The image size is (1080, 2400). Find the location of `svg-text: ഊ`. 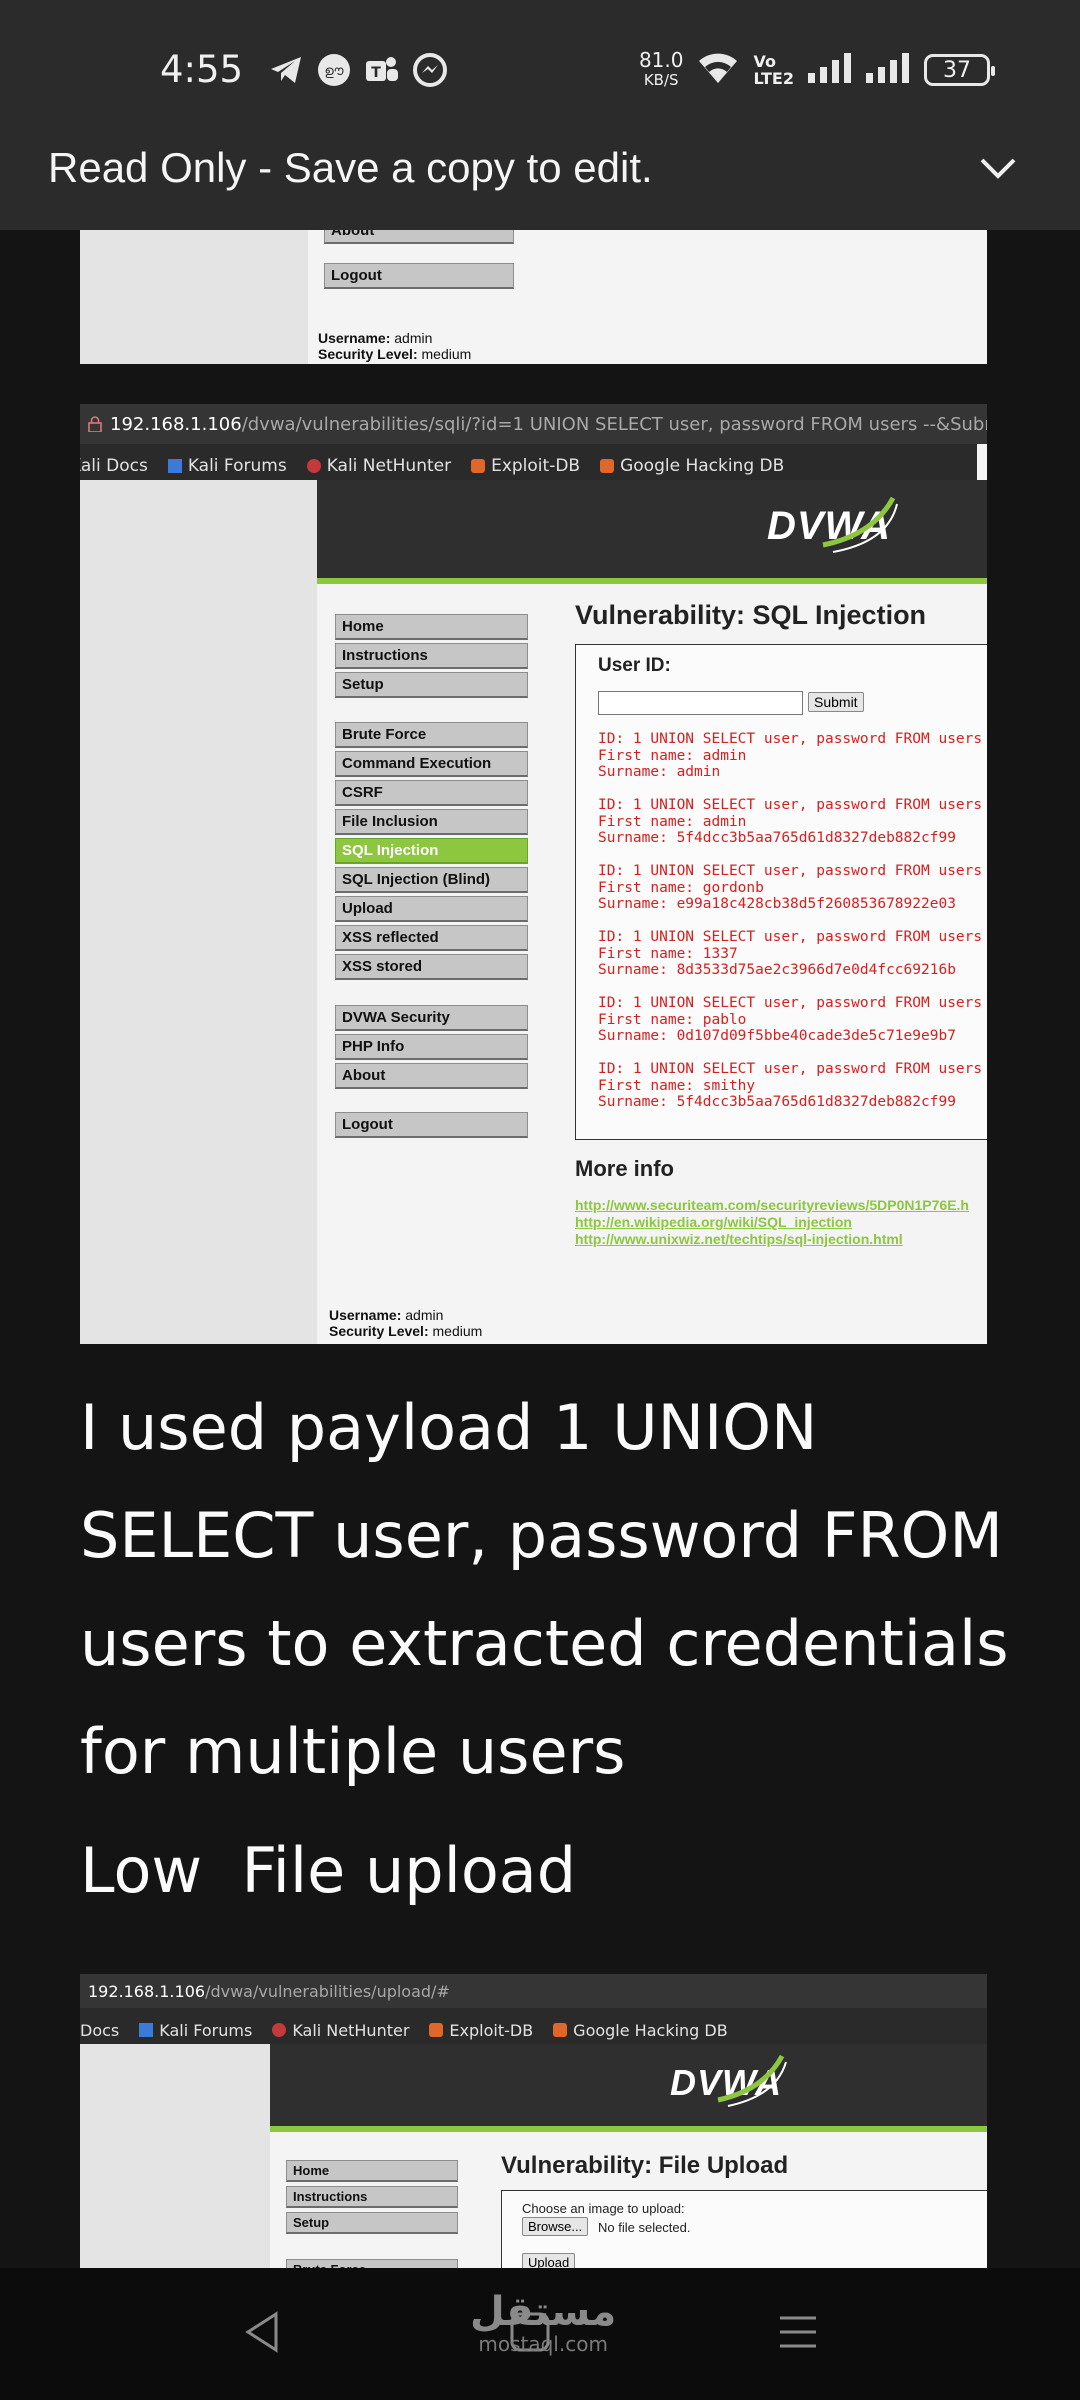

svg-text: ഊ is located at coordinates (334, 71).